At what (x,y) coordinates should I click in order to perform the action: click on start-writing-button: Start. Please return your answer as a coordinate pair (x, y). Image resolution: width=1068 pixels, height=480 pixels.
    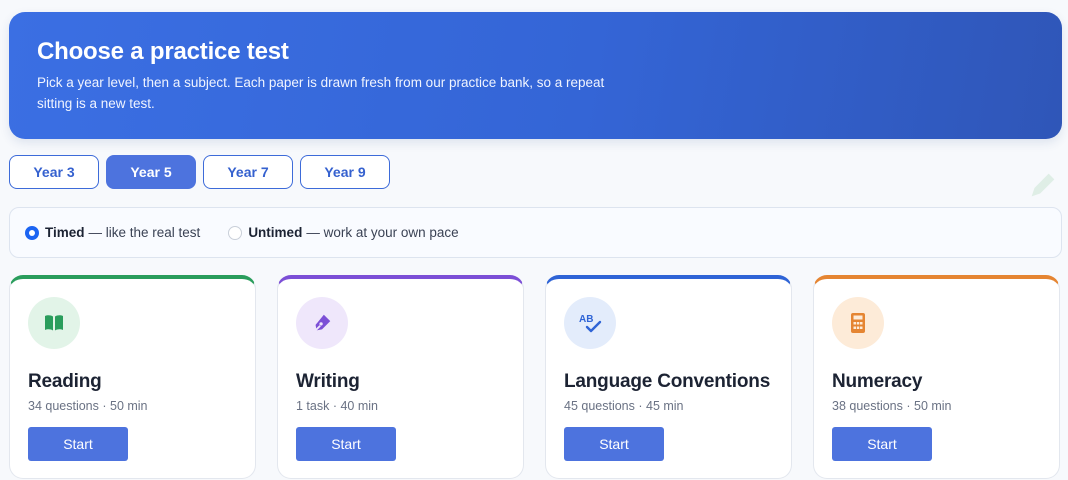
    Looking at the image, I should click on (346, 444).